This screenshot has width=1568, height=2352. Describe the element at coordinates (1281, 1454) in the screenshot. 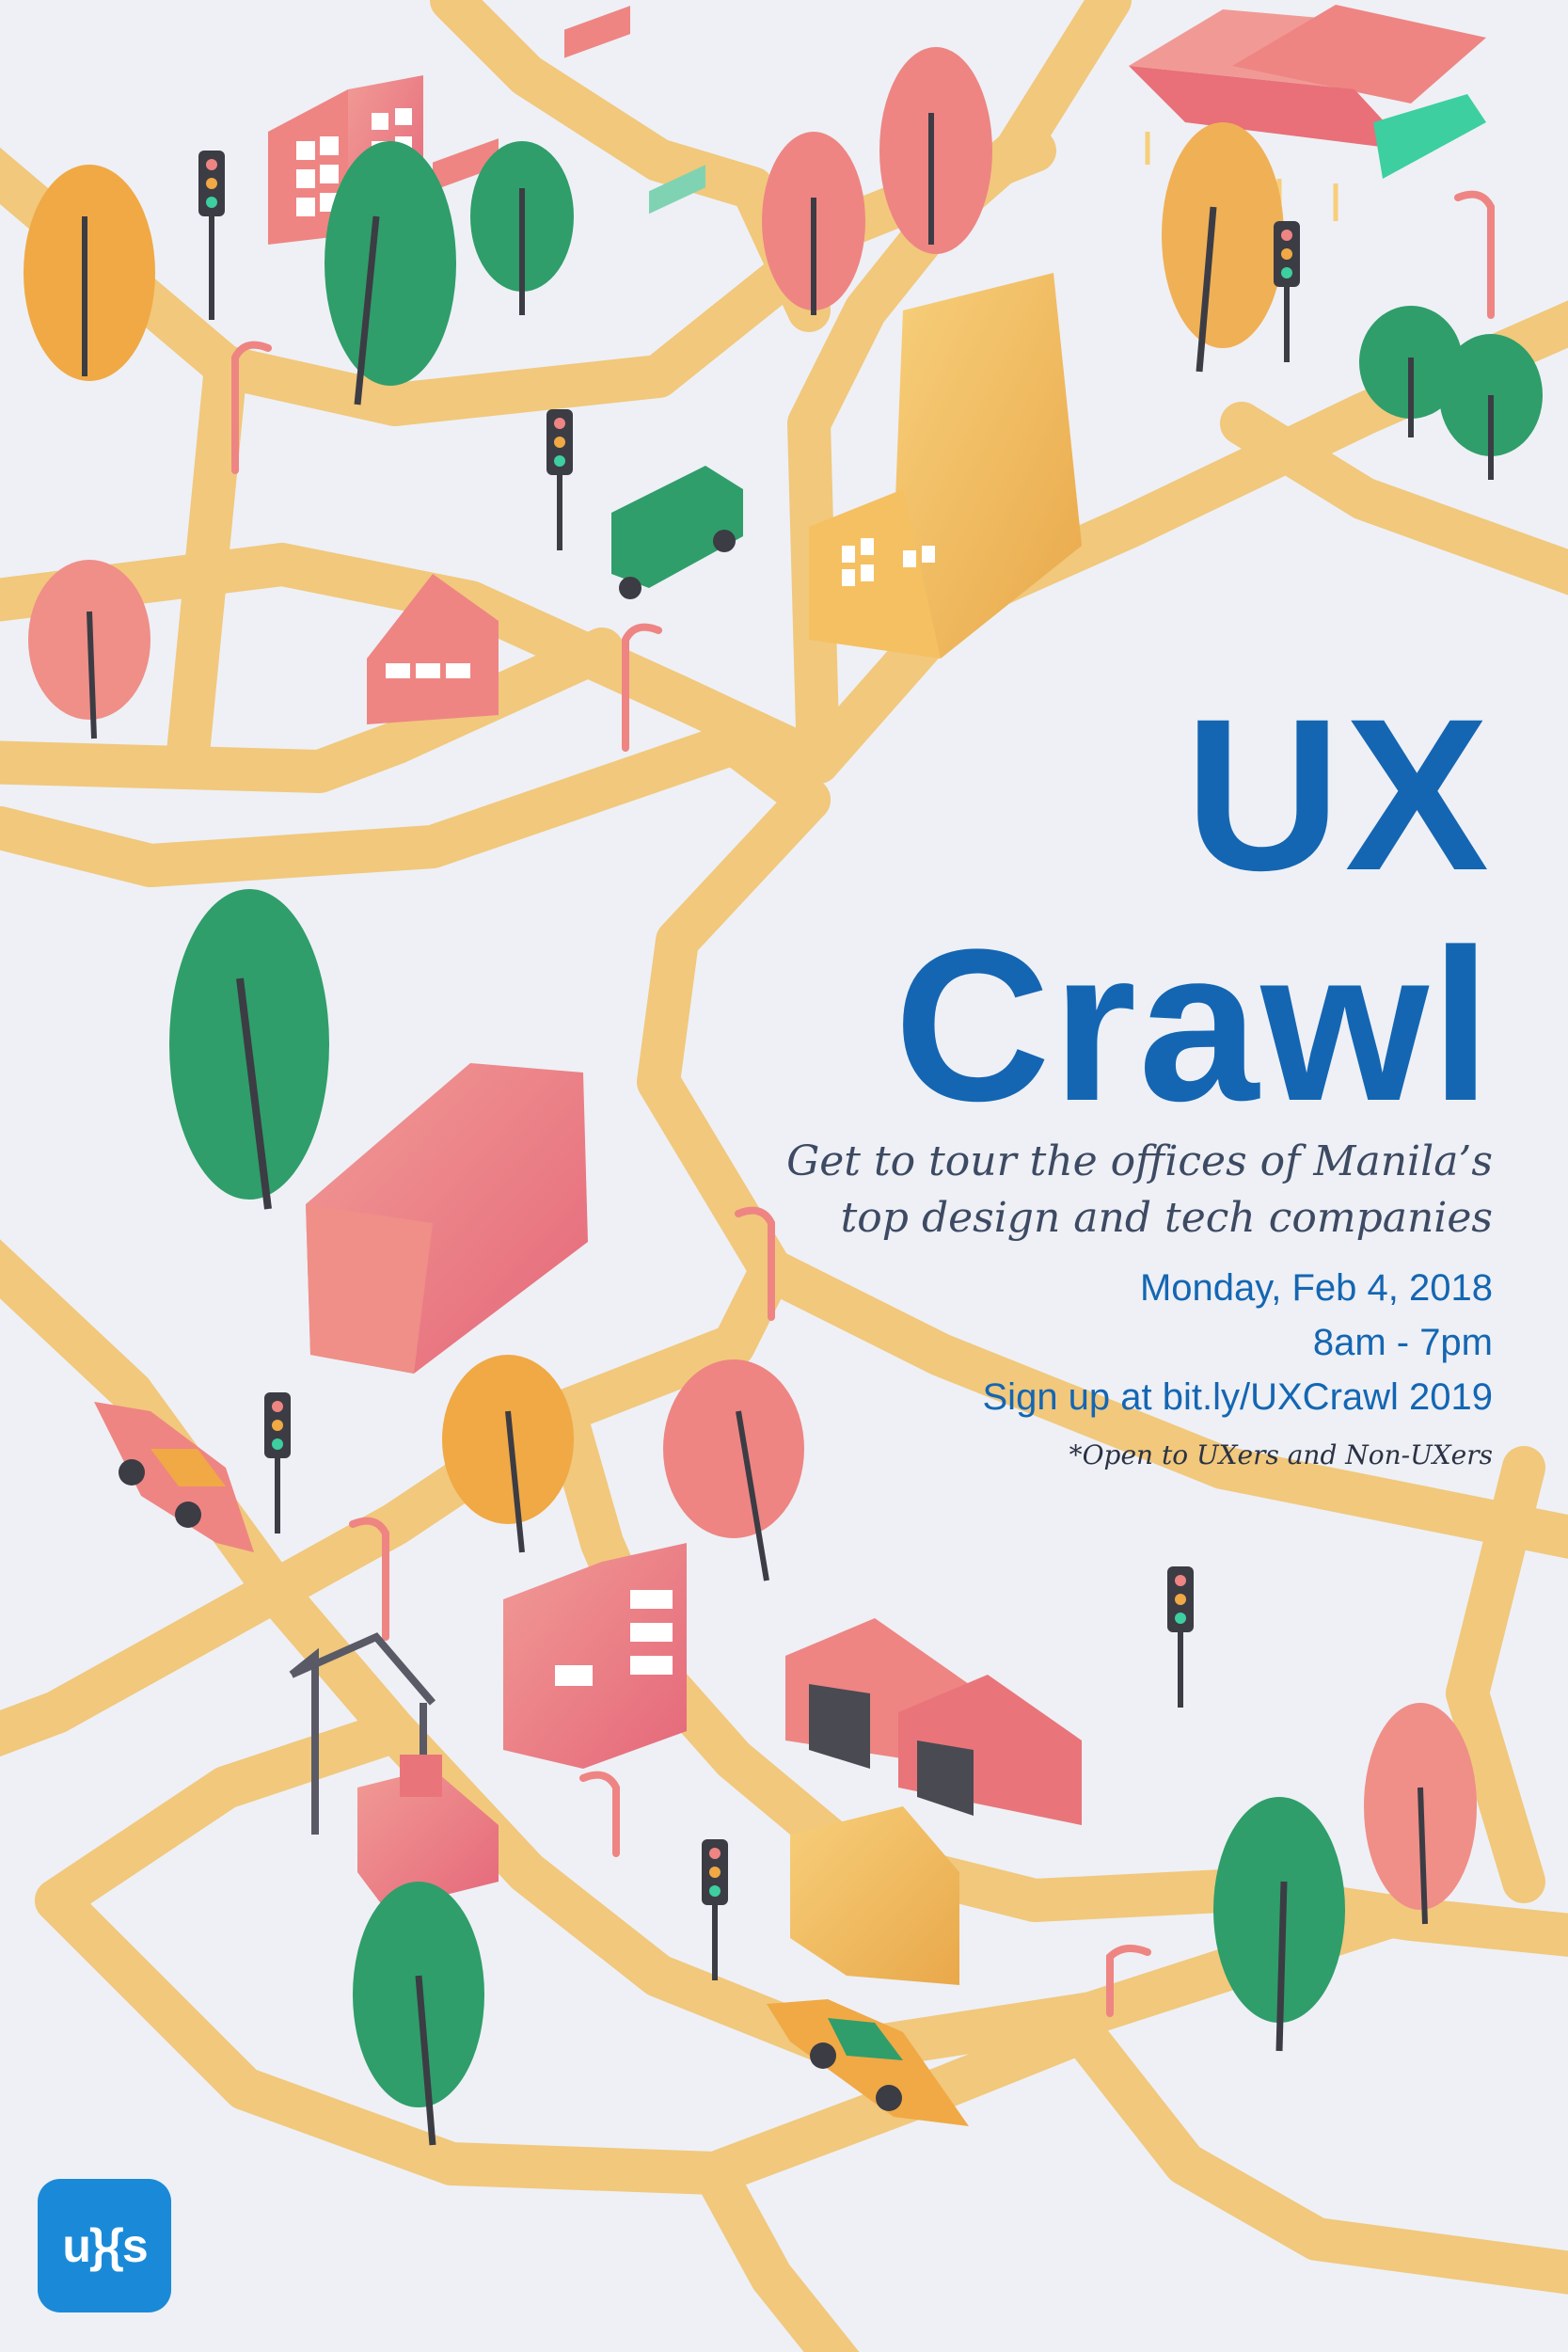

I see `eligibility-note: *Open to UXers and Non-UXers` at that location.